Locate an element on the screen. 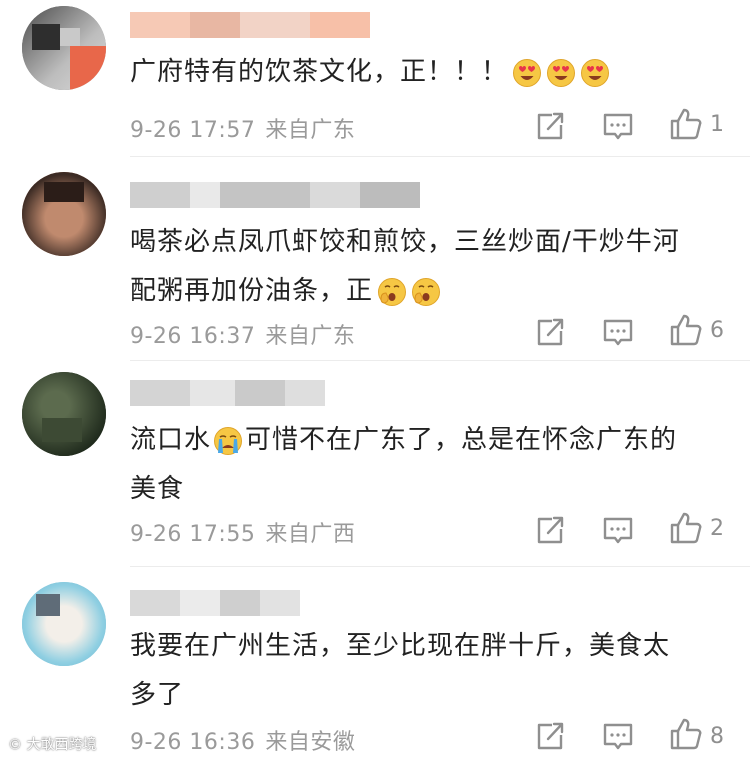 The width and height of the screenshot is (750, 760). comment-text-line: 喝茶必点凤爪虾饺和煎饺，三丝炒面/干炒牛河 is located at coordinates (405, 242).